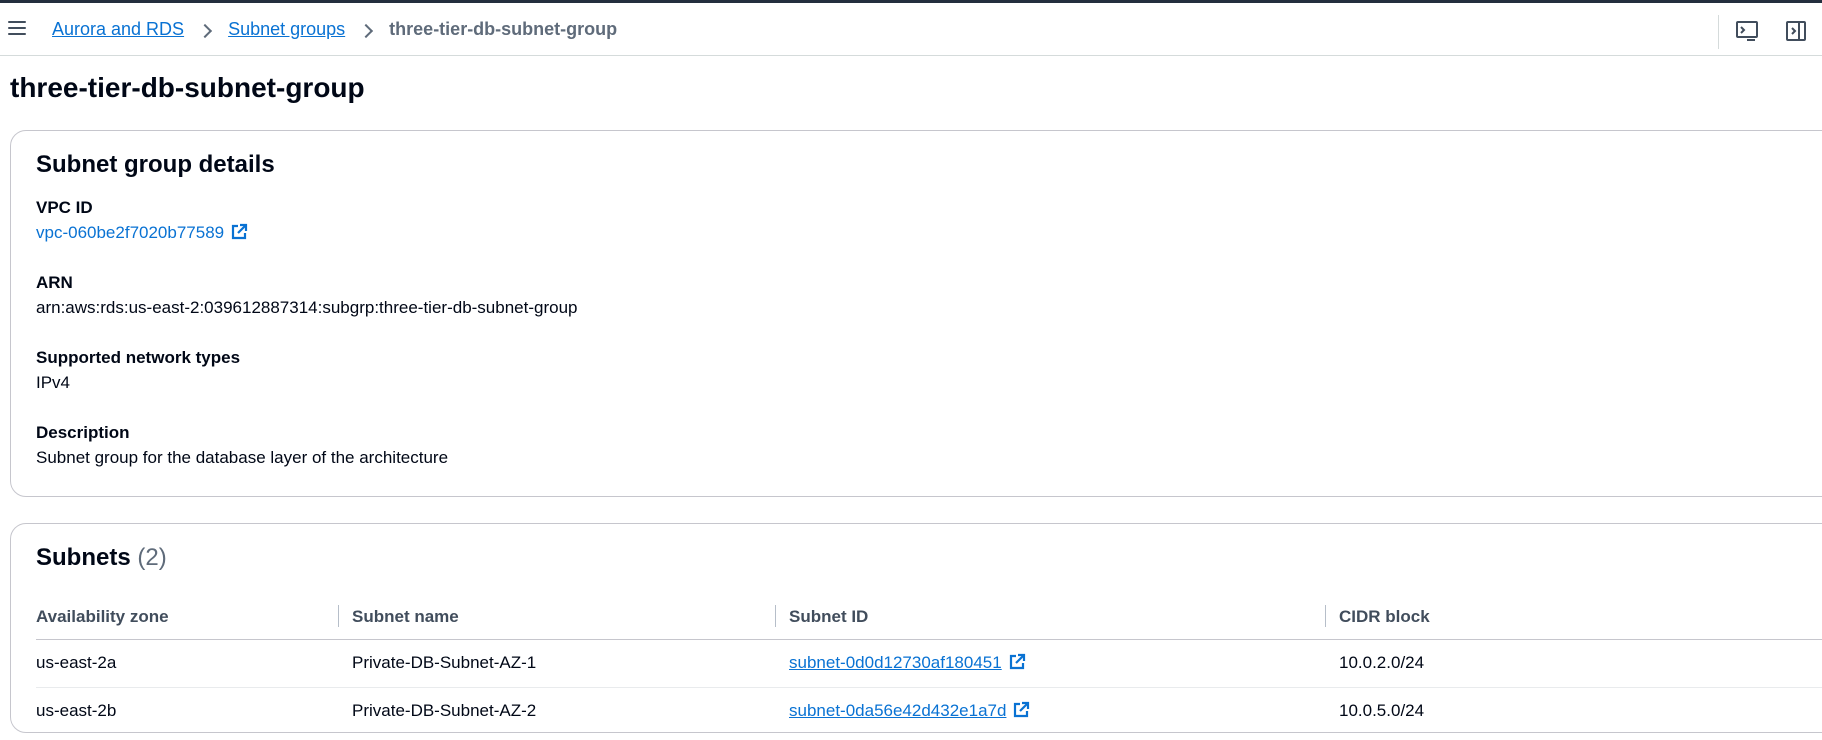  I want to click on description-label: Description, so click(83, 432).